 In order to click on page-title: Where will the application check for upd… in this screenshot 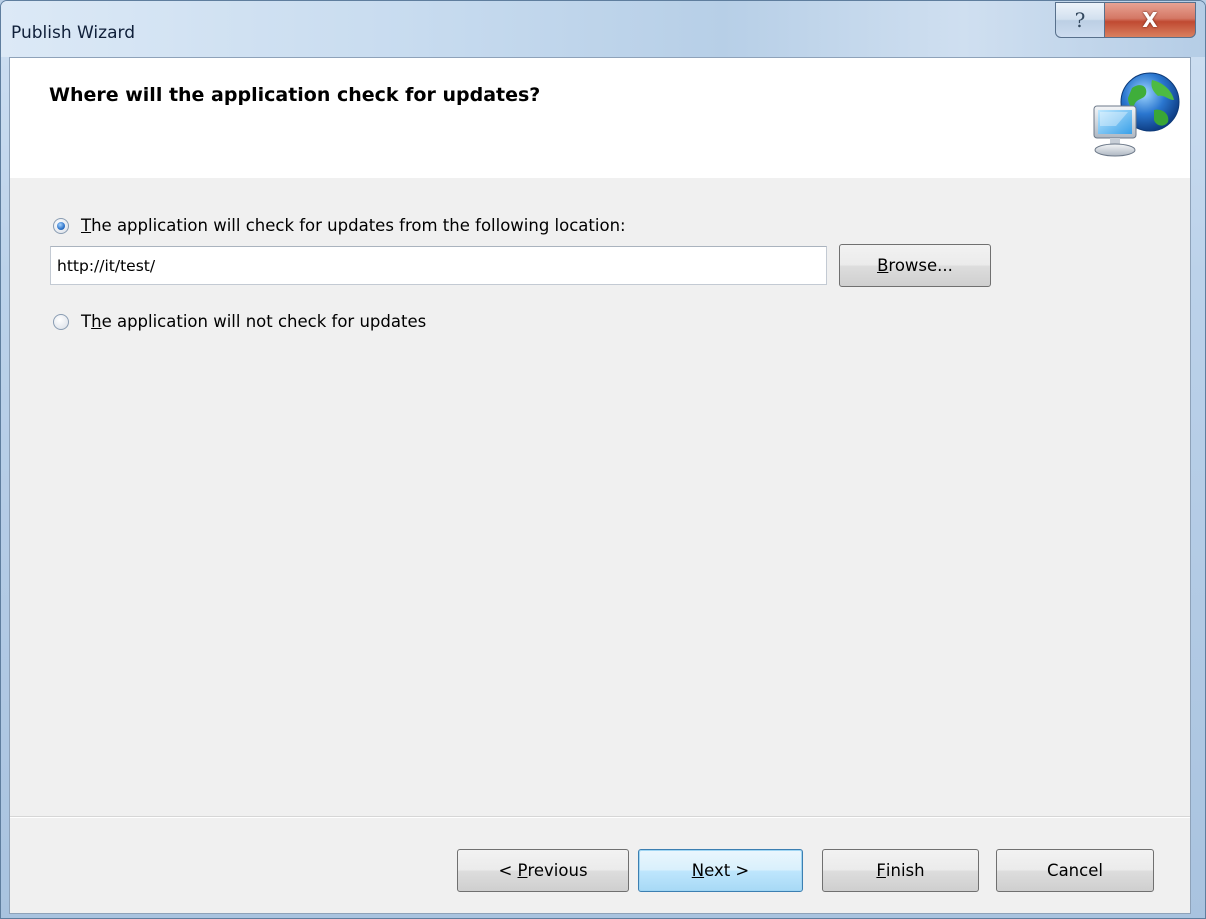, I will do `click(295, 95)`.